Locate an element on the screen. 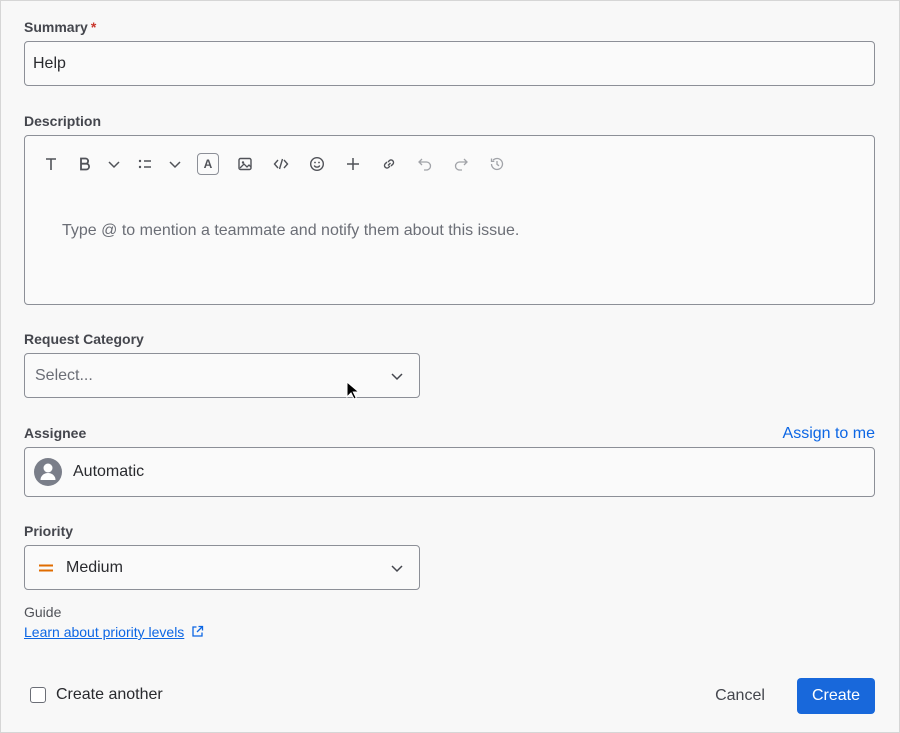 This screenshot has width=900, height=733. guide-label: Guide is located at coordinates (43, 612).